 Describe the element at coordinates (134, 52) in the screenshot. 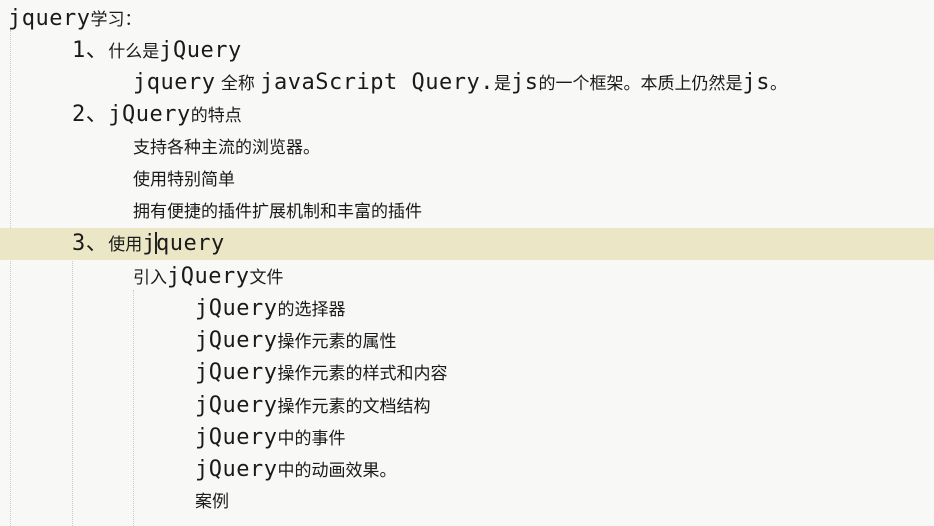

I see `heading-text: 什么是` at that location.